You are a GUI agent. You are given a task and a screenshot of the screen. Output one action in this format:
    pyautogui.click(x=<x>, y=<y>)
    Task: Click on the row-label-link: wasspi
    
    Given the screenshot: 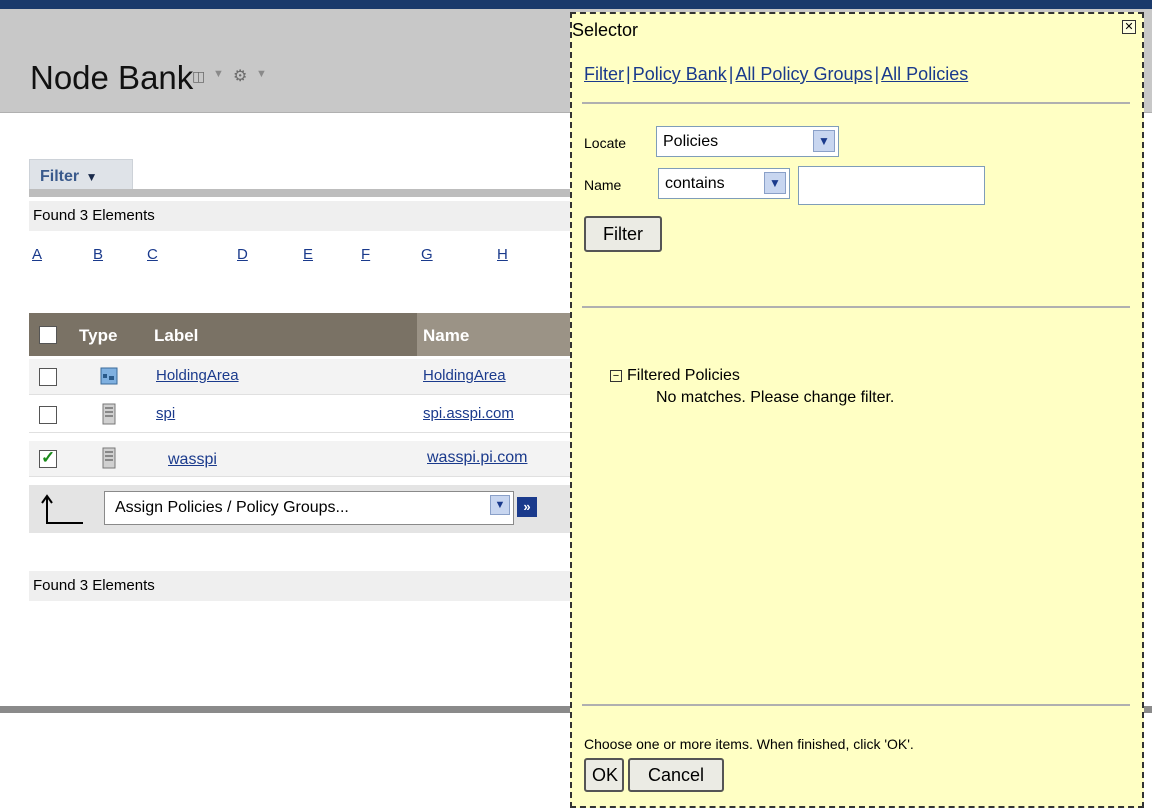 What is the action you would take?
    pyautogui.click(x=192, y=460)
    